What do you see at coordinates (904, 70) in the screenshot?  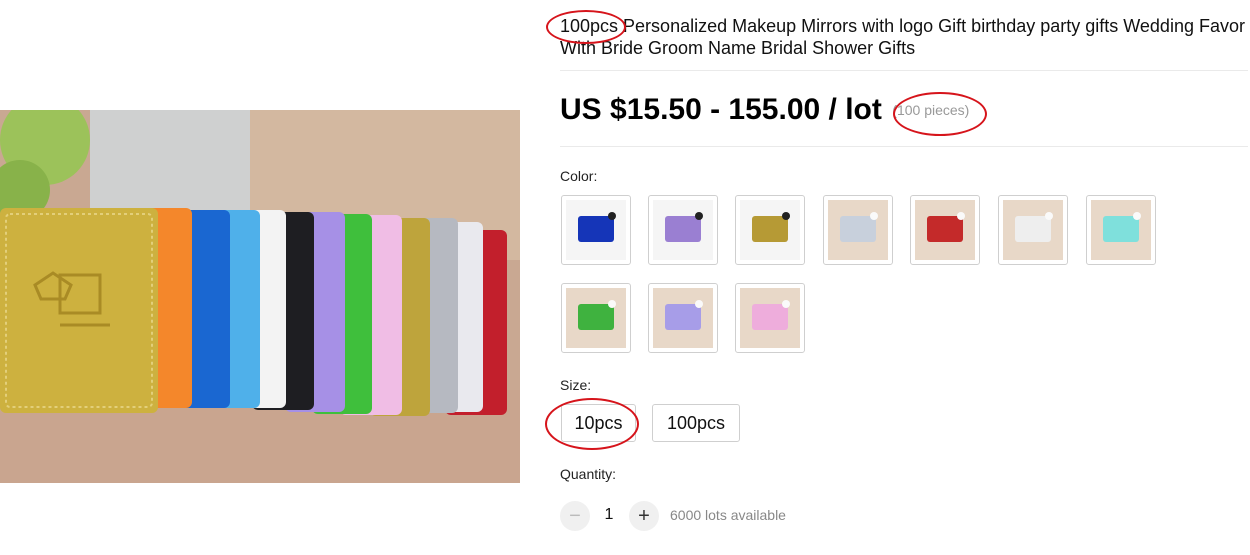 I see `title-divider` at bounding box center [904, 70].